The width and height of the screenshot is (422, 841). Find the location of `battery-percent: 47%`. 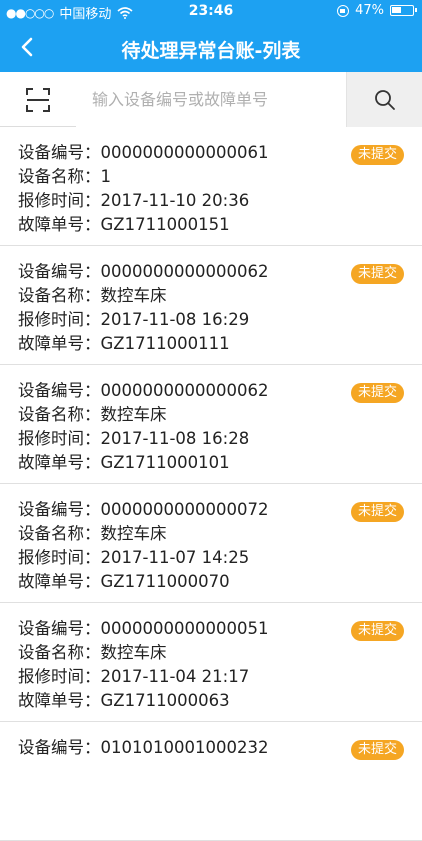

battery-percent: 47% is located at coordinates (369, 10).